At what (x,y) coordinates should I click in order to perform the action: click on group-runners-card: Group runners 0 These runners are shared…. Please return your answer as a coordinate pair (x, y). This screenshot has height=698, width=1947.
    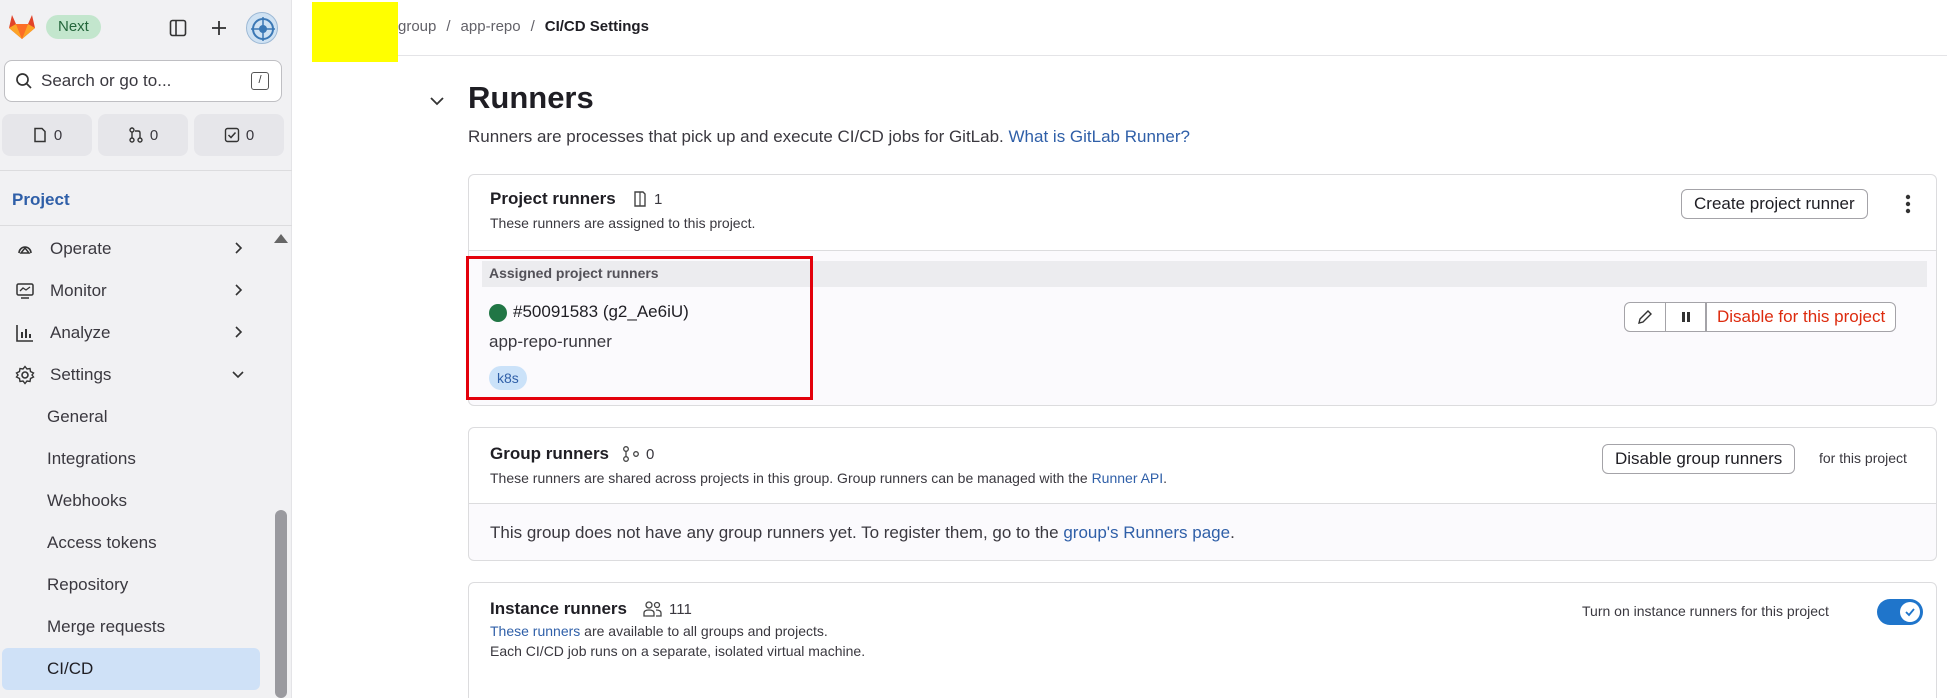
    Looking at the image, I should click on (1202, 494).